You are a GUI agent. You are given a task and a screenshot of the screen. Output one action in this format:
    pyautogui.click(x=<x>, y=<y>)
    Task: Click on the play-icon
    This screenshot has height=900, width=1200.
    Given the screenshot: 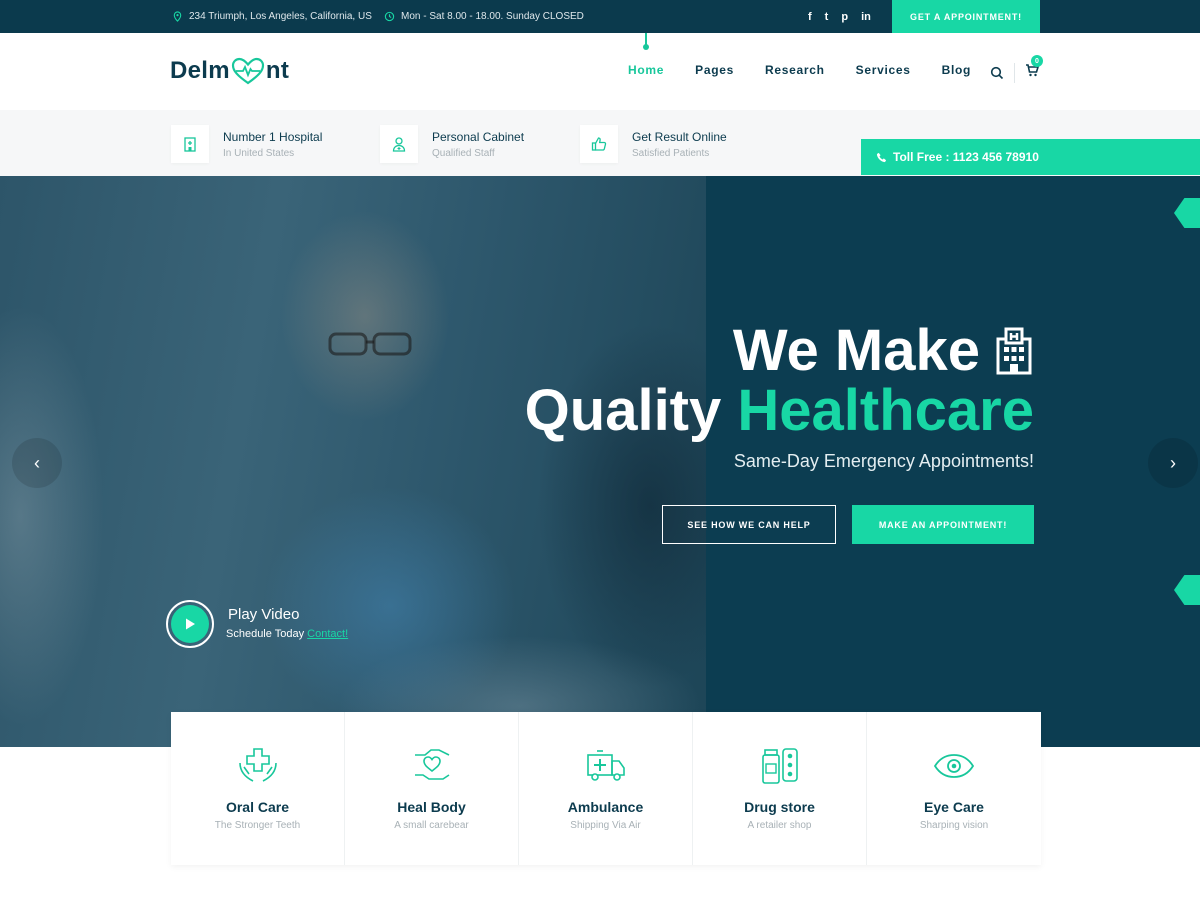 What is the action you would take?
    pyautogui.click(x=190, y=624)
    